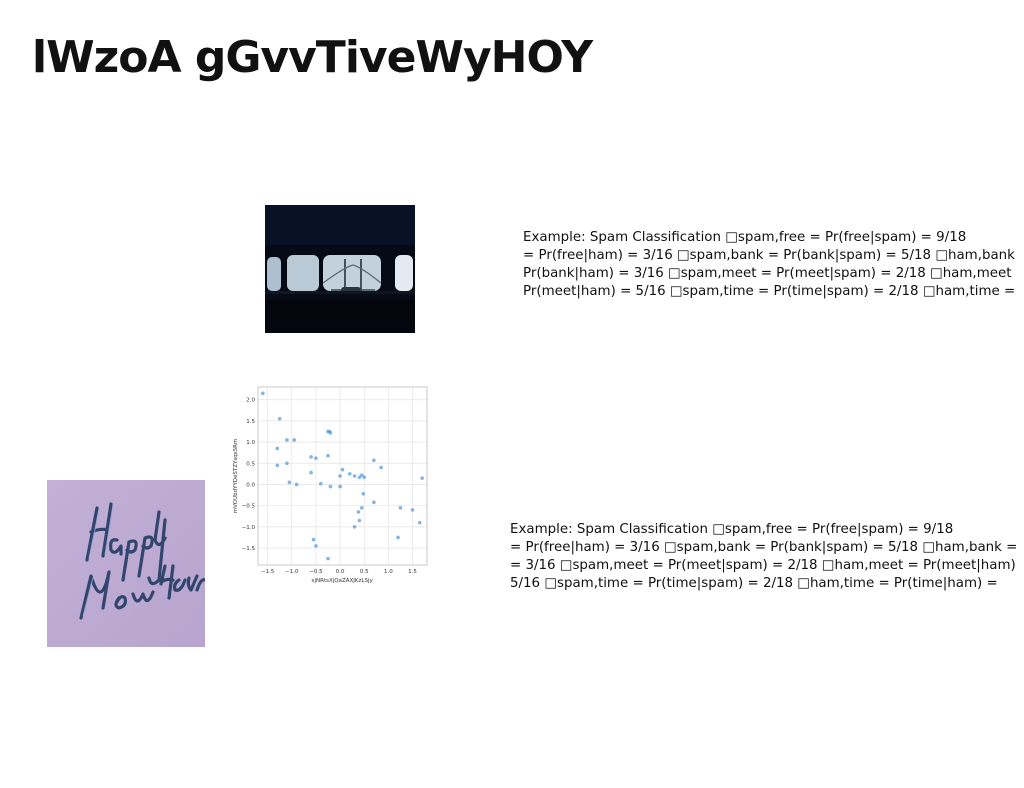 Image resolution: width=1024 pixels, height=788 pixels. What do you see at coordinates (340, 572) in the screenshot?
I see `x-tick-label: 0.0` at bounding box center [340, 572].